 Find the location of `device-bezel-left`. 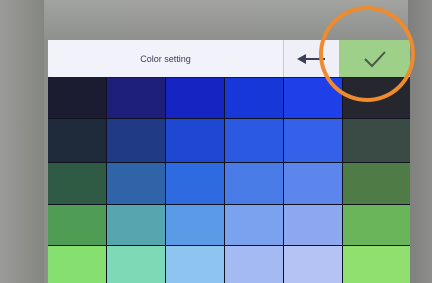

device-bezel-left is located at coordinates (22, 141).